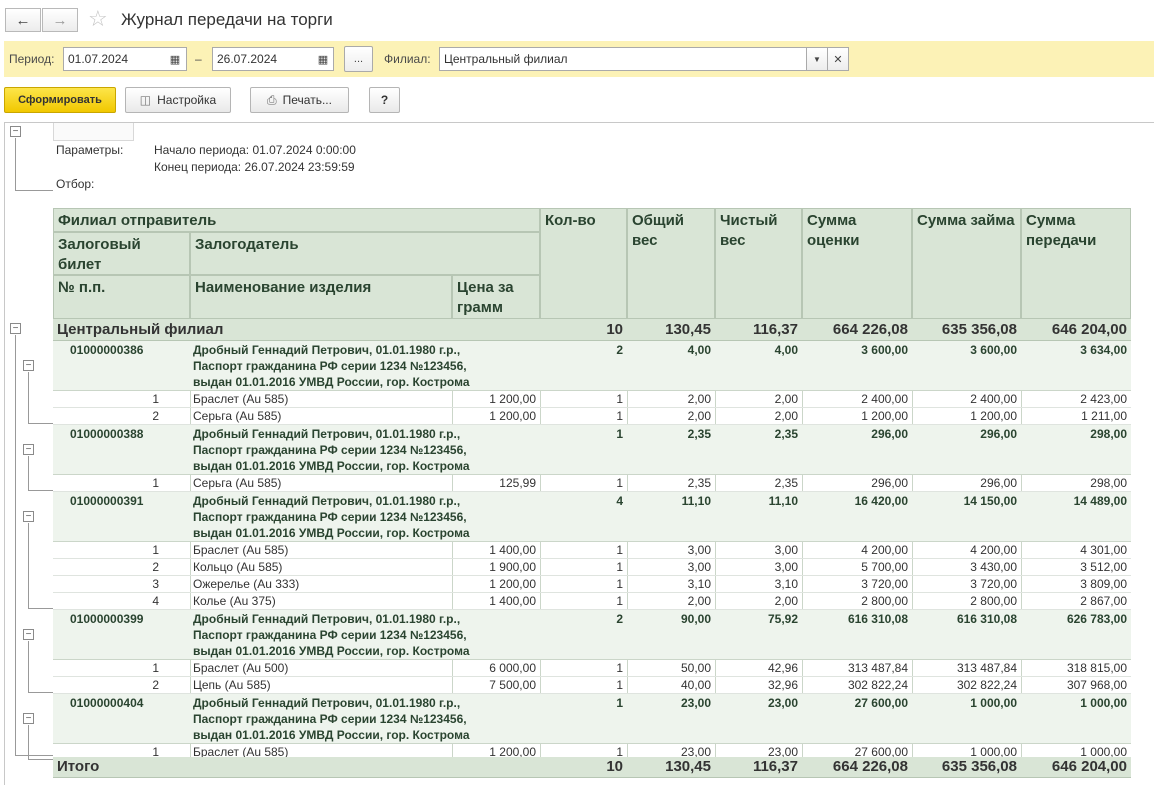 This screenshot has width=1154, height=785. Describe the element at coordinates (619, 619) in the screenshot. I see `ticket-qty: 2` at that location.